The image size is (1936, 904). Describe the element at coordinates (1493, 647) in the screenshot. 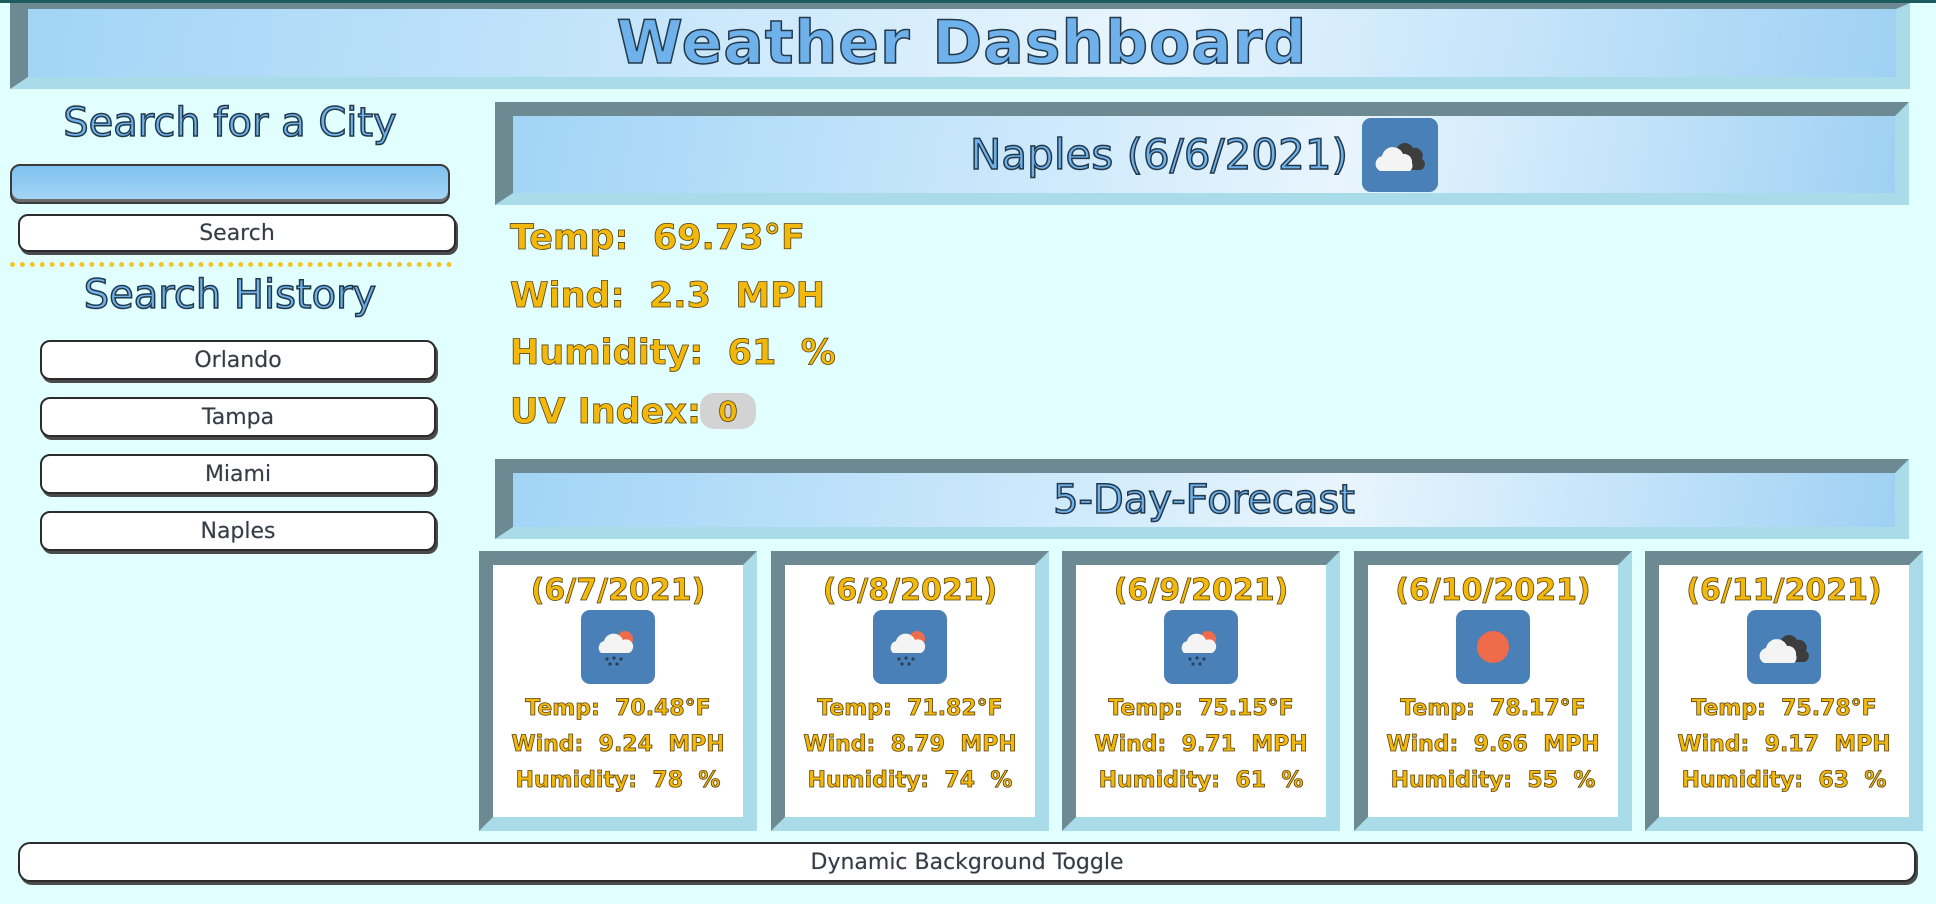

I see `sun-icon` at that location.